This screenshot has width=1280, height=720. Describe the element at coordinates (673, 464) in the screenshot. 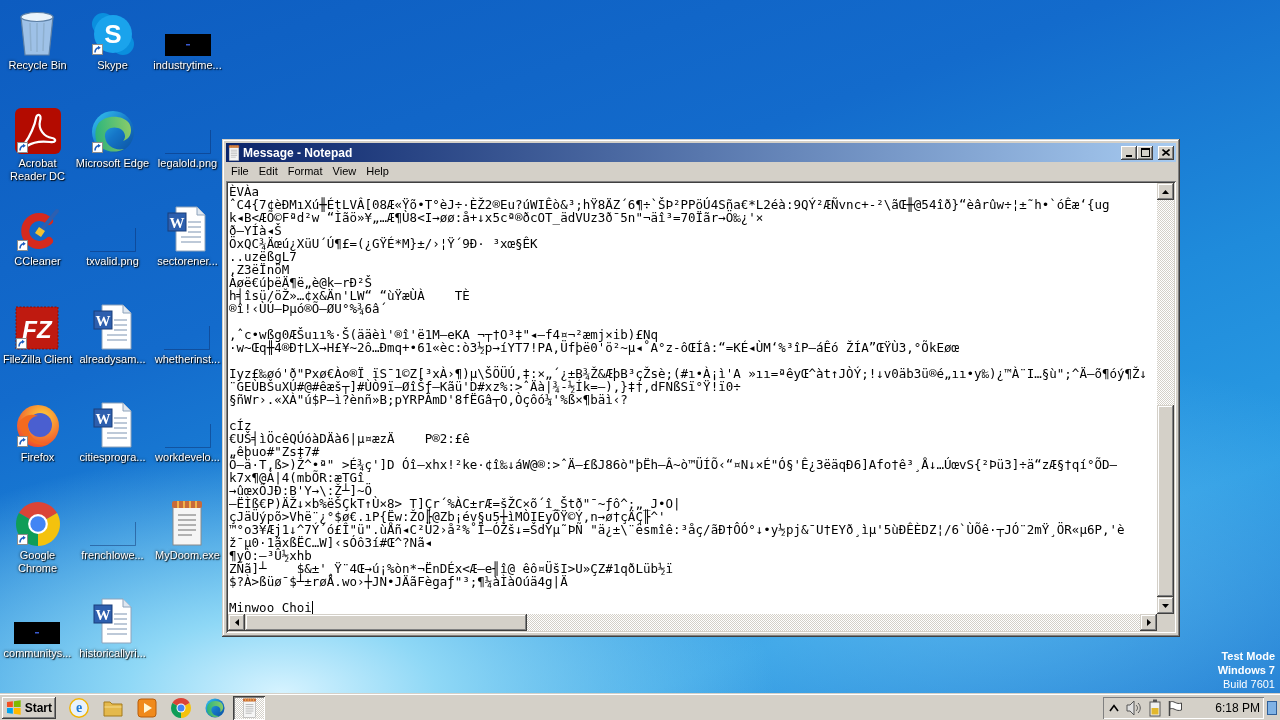

I see `document-text-line: Õ–ä·T,ß>)Ž^•ª" >É¾ç']D Óî–xhx!²ke·¢î‰↓áW@®:>ˆÄ–£ßJ86ò"þËh–Â~ò™ÜÍÕ‹“¤N↓×É"Ó§'Ê¿3ëäqÐ6]Afo†ê³¸Å↓…ÚœvS{²Þü3]÷ä“zÆ§†qí°ÕD–` at that location.